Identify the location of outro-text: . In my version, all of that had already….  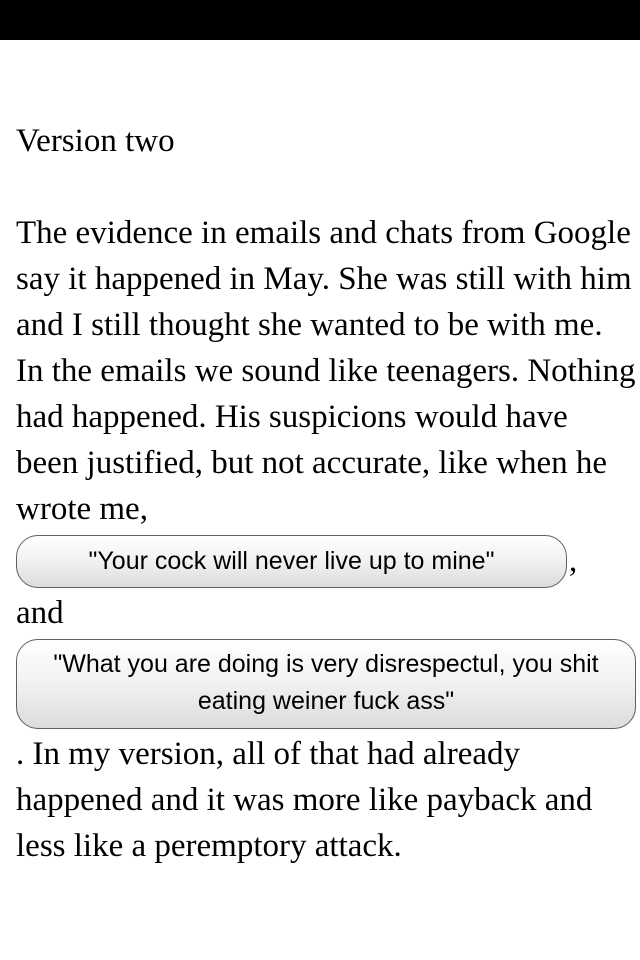
(304, 800).